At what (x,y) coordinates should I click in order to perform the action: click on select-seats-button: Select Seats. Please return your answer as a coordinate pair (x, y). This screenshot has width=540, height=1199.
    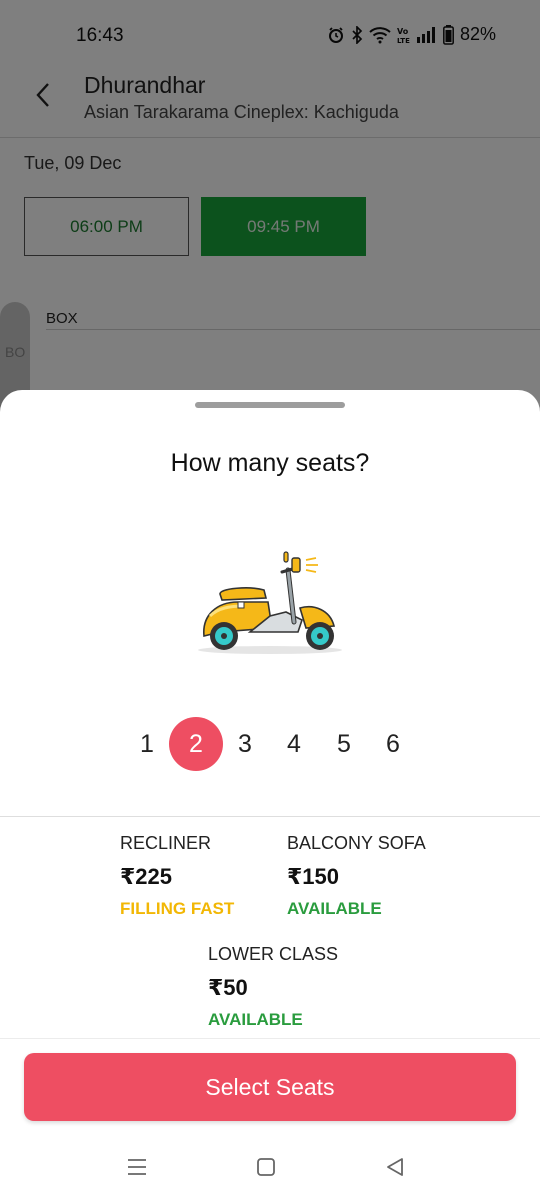
    Looking at the image, I should click on (270, 1087).